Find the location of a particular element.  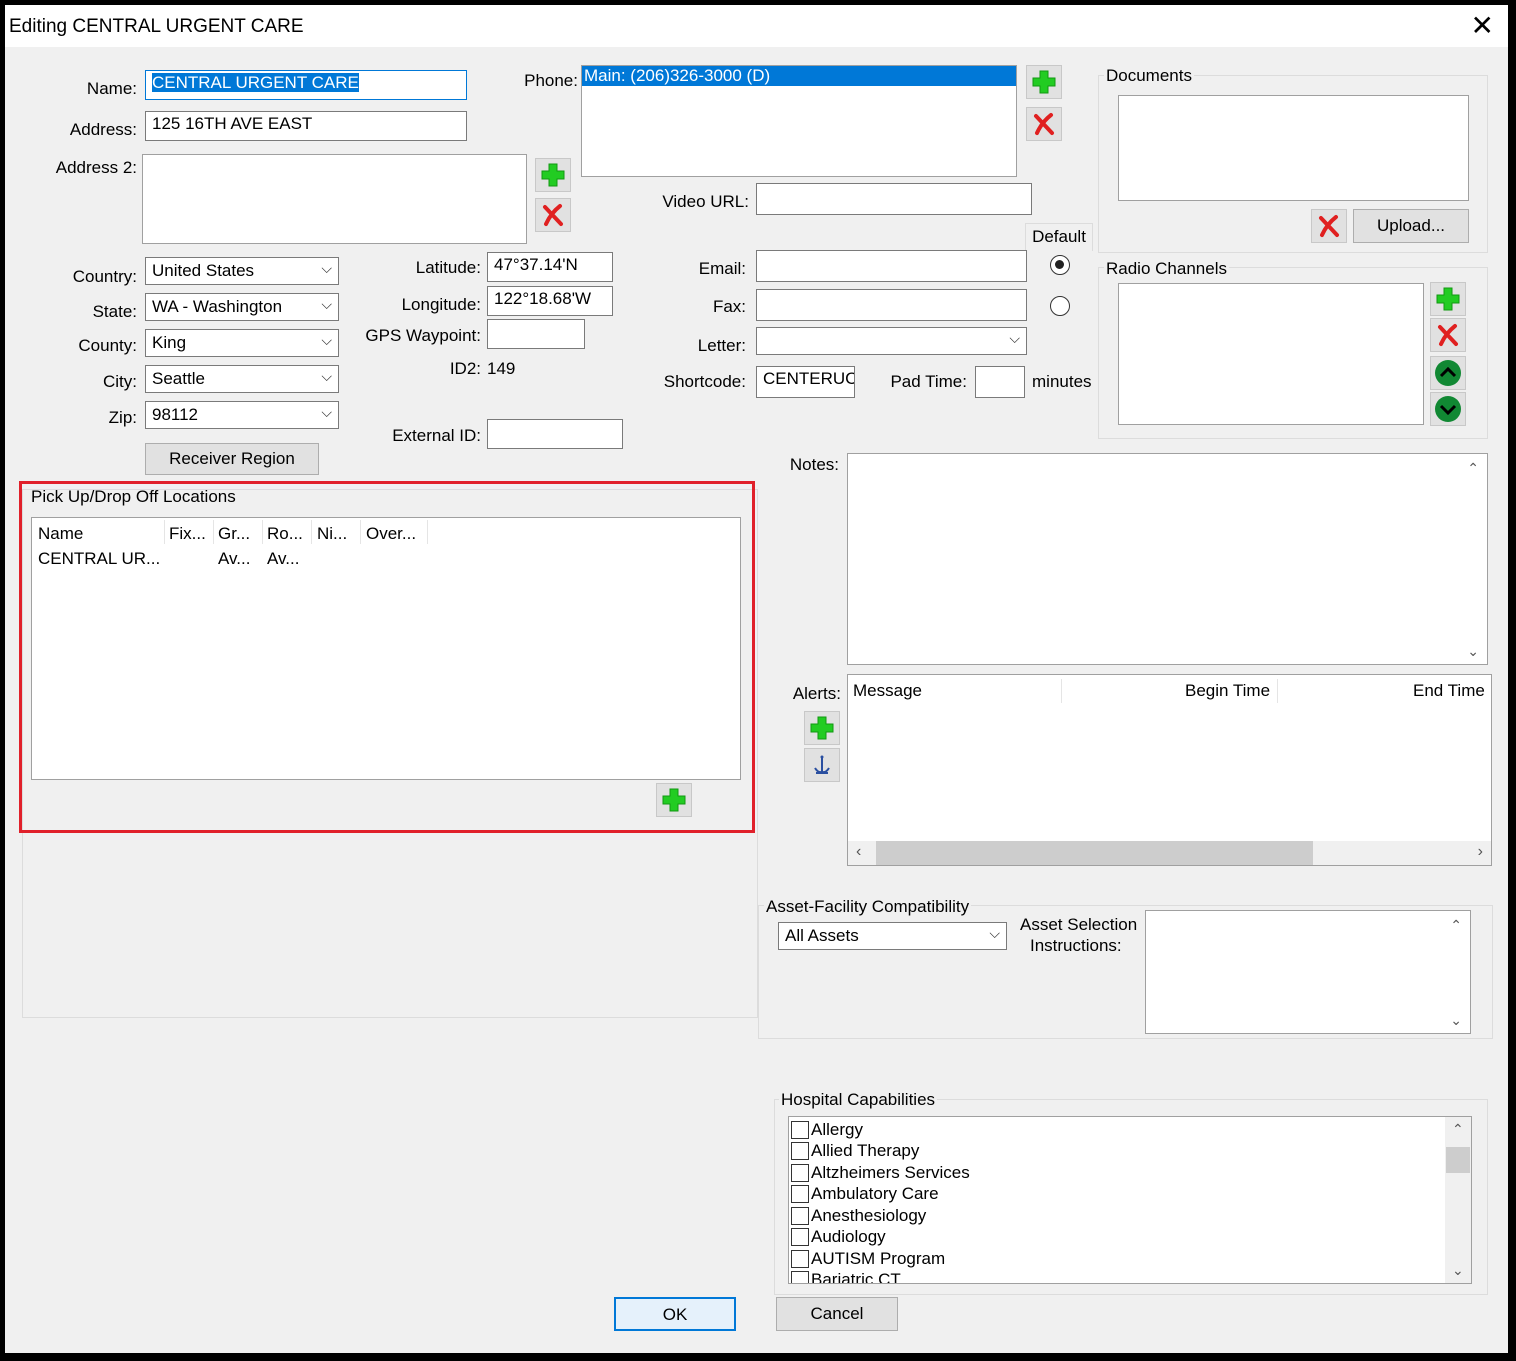

delete-address-button is located at coordinates (553, 215).